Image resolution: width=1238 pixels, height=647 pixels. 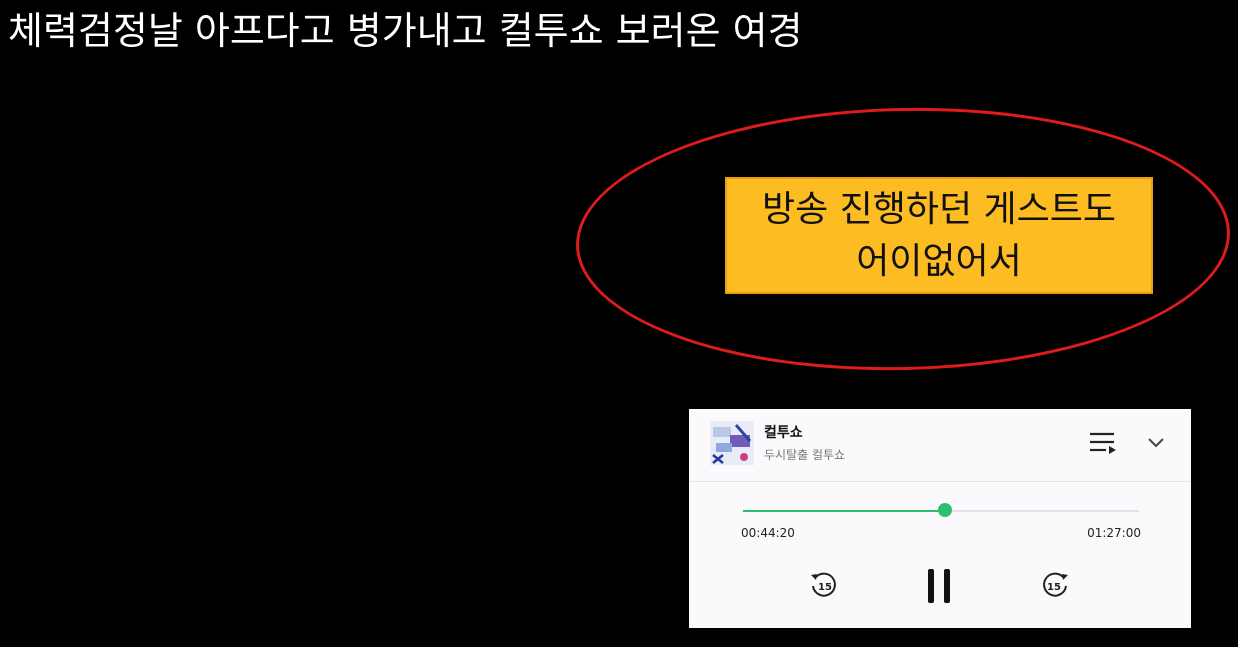 What do you see at coordinates (1103, 444) in the screenshot?
I see `queue-list-icon` at bounding box center [1103, 444].